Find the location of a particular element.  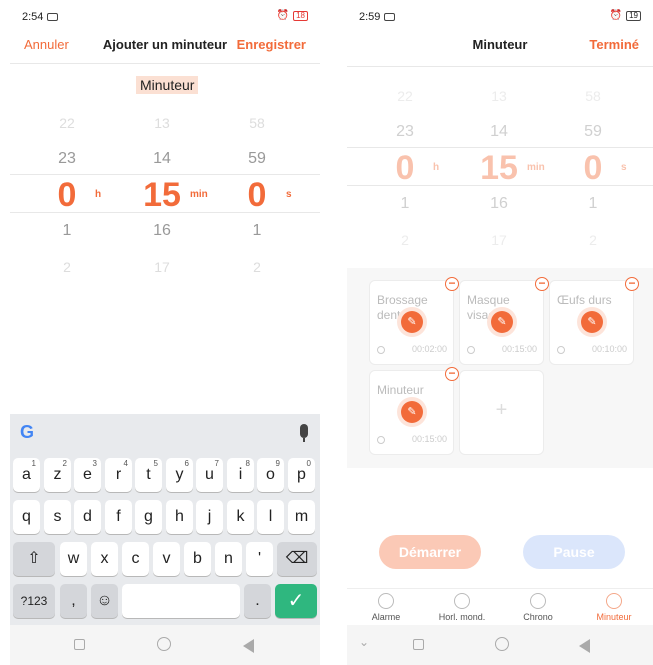

preset-card: Brossage dents ✎ 00:02:00 − is located at coordinates (414, 321).